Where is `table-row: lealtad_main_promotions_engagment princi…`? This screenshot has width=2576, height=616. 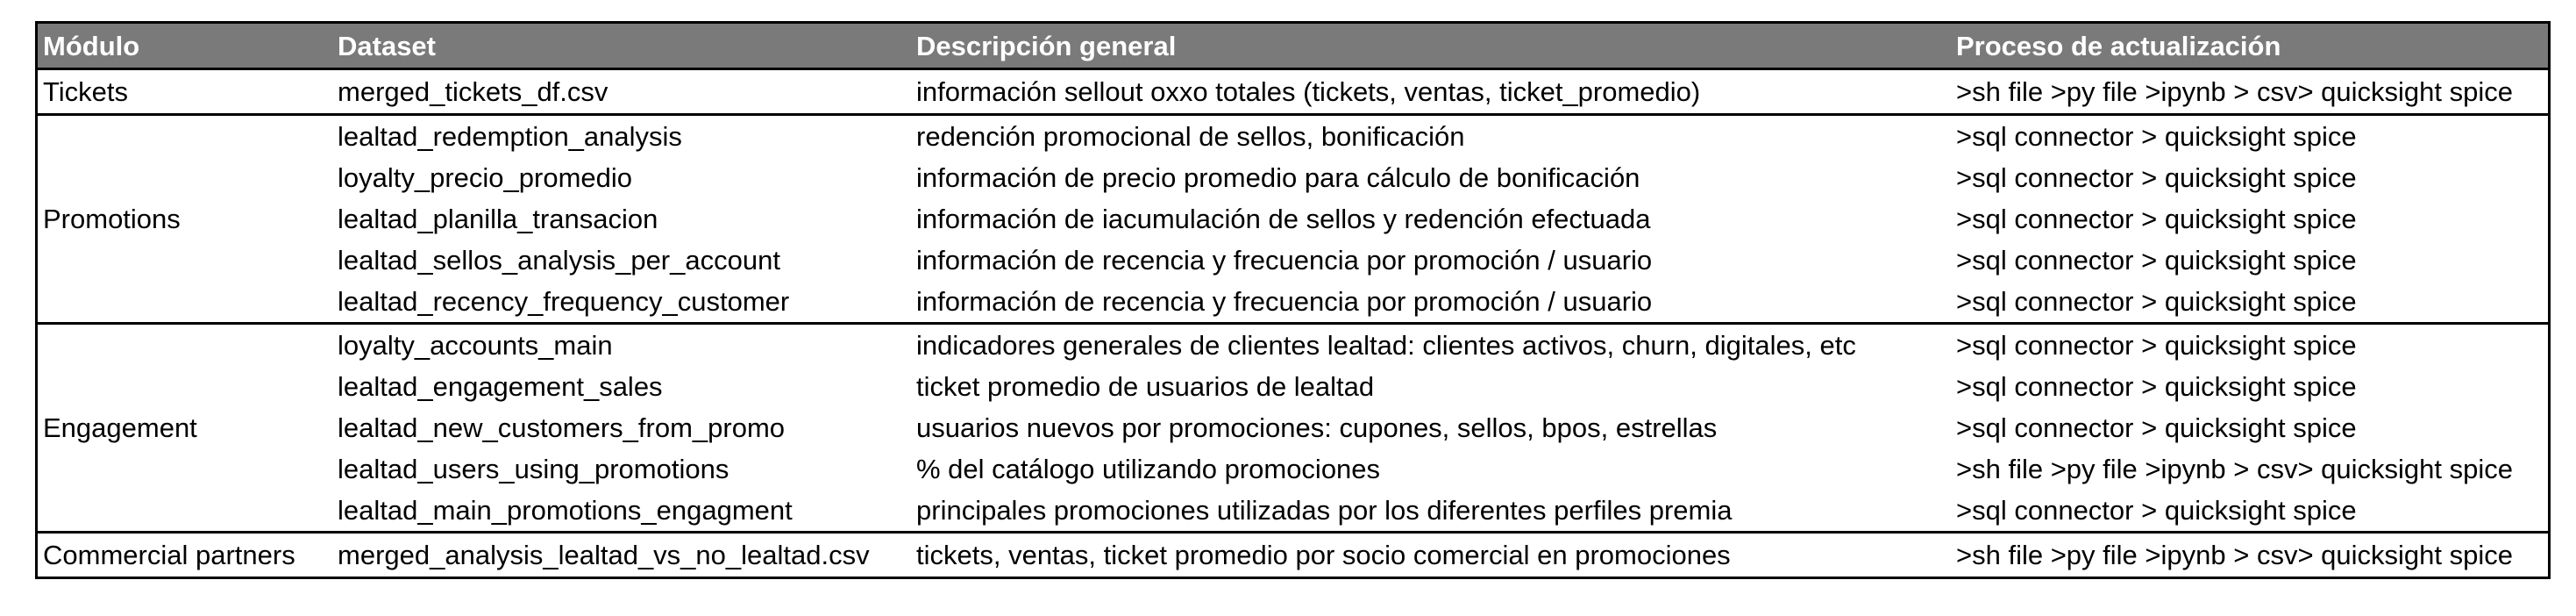
table-row: lealtad_main_promotions_engagment princi… is located at coordinates (1440, 510).